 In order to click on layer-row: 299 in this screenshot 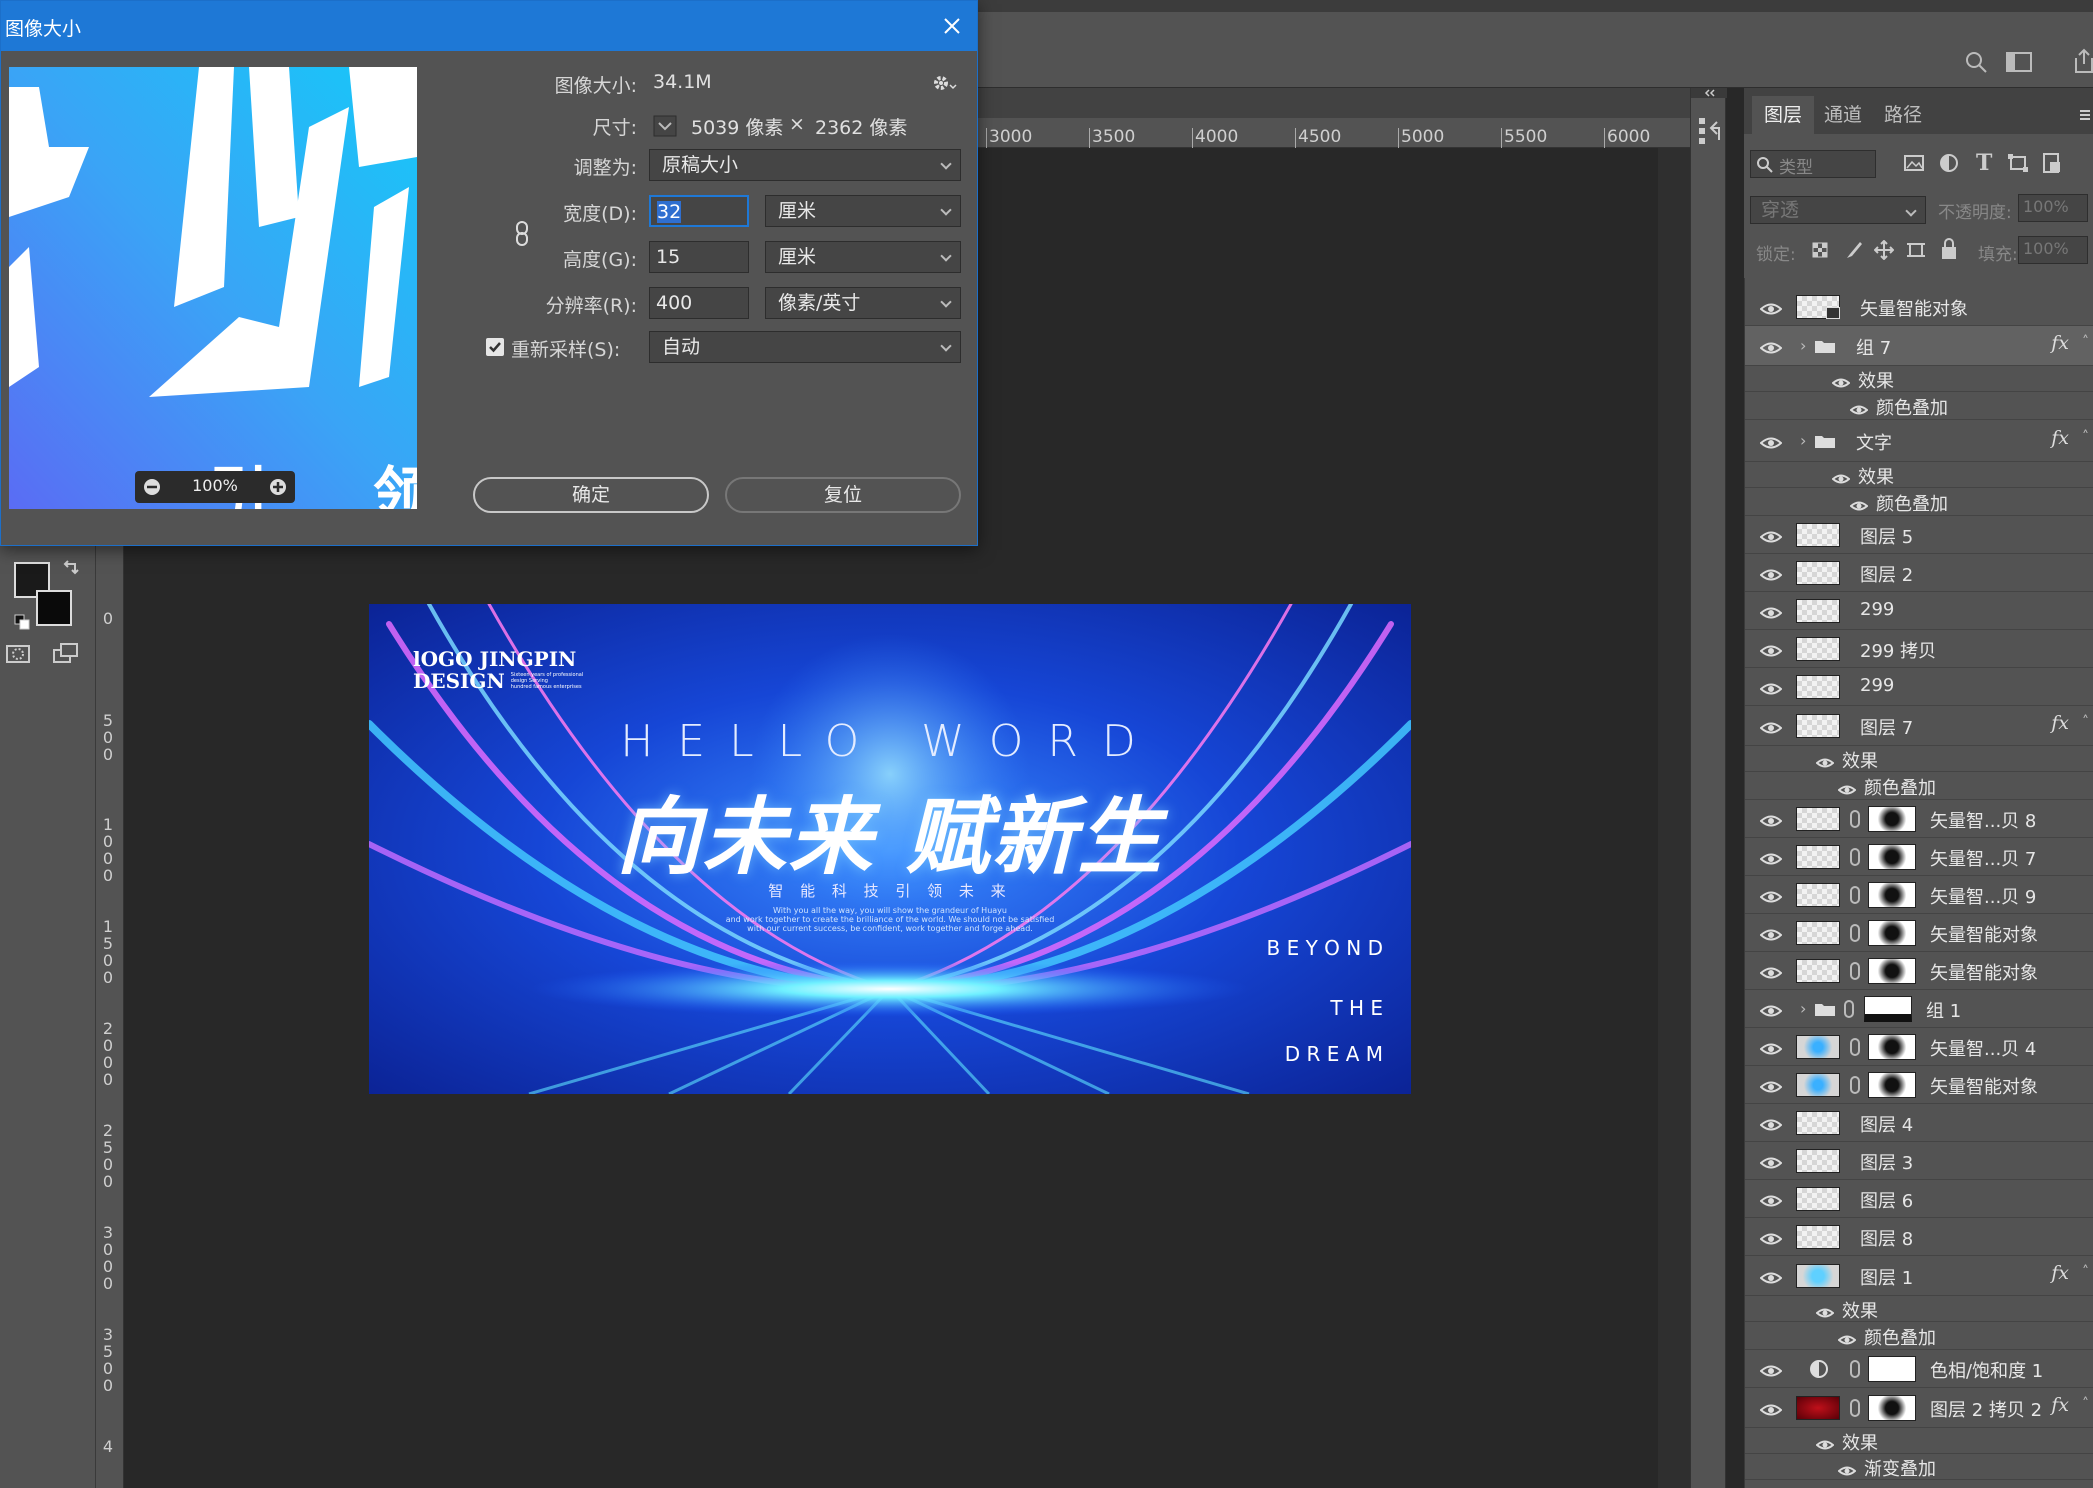, I will do `click(1918, 687)`.